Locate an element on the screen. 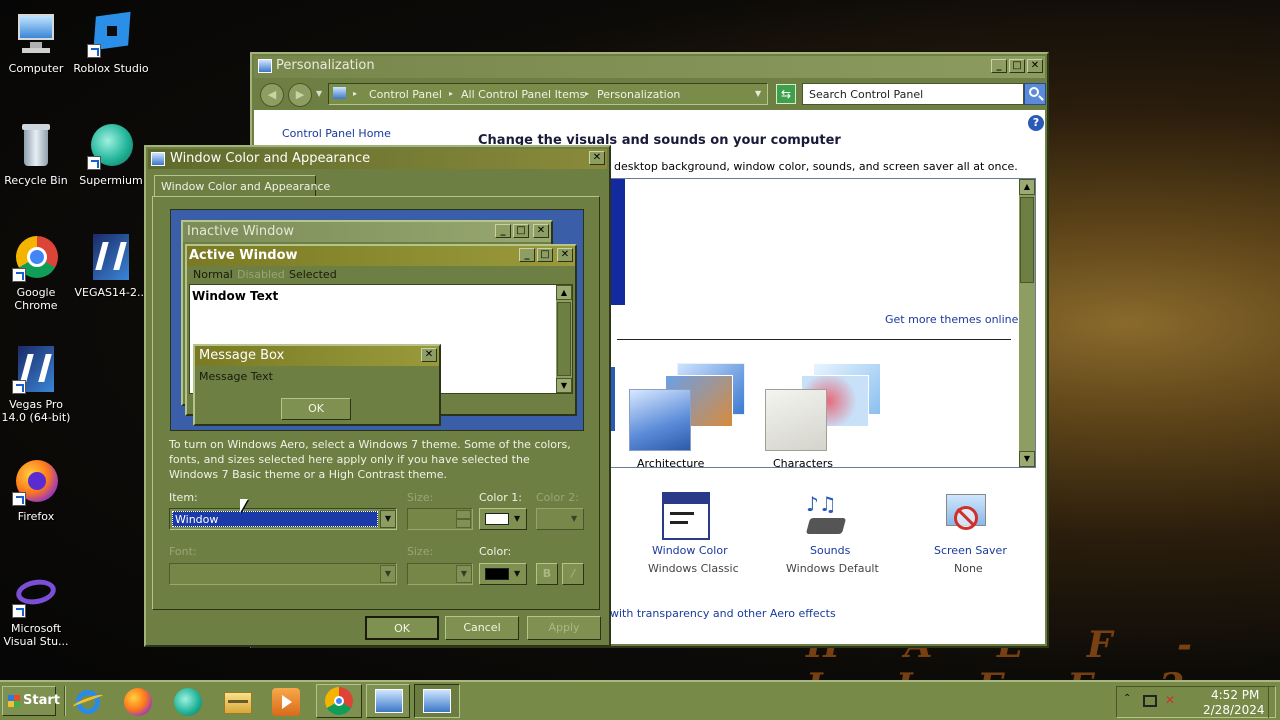  roblox-studio-icon is located at coordinates (111, 34).